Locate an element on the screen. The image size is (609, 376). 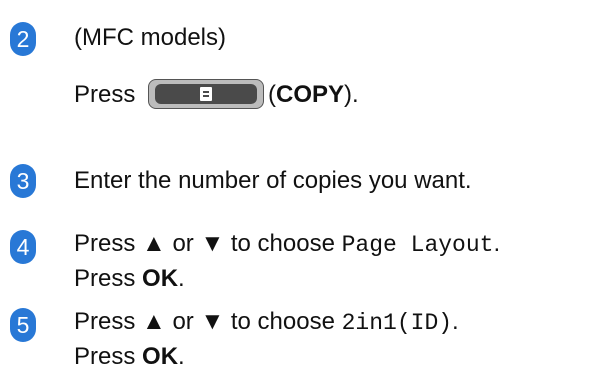
step-2-line-1: (MFC models) is located at coordinates (150, 37).